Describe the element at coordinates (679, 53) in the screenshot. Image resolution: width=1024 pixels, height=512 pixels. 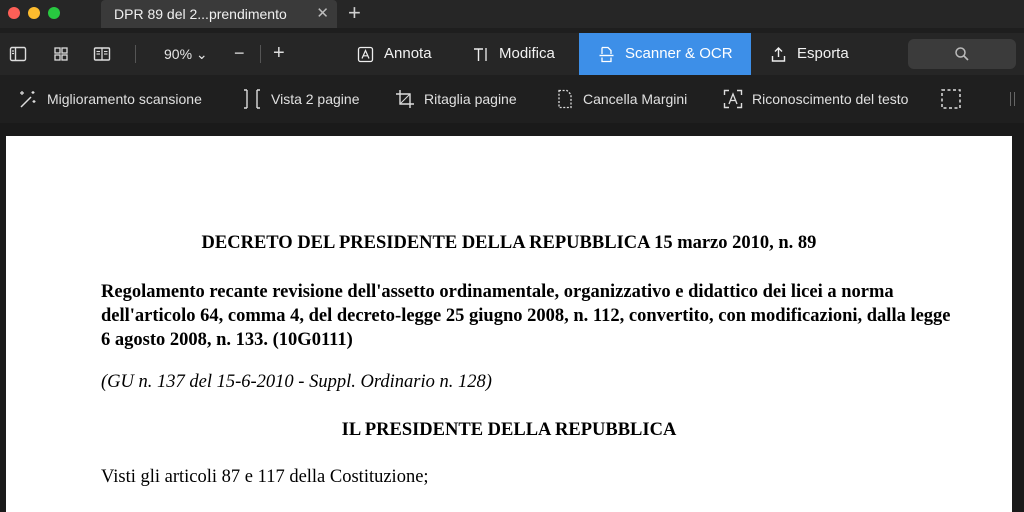
I see `mode-label: Scanner & OCR` at that location.